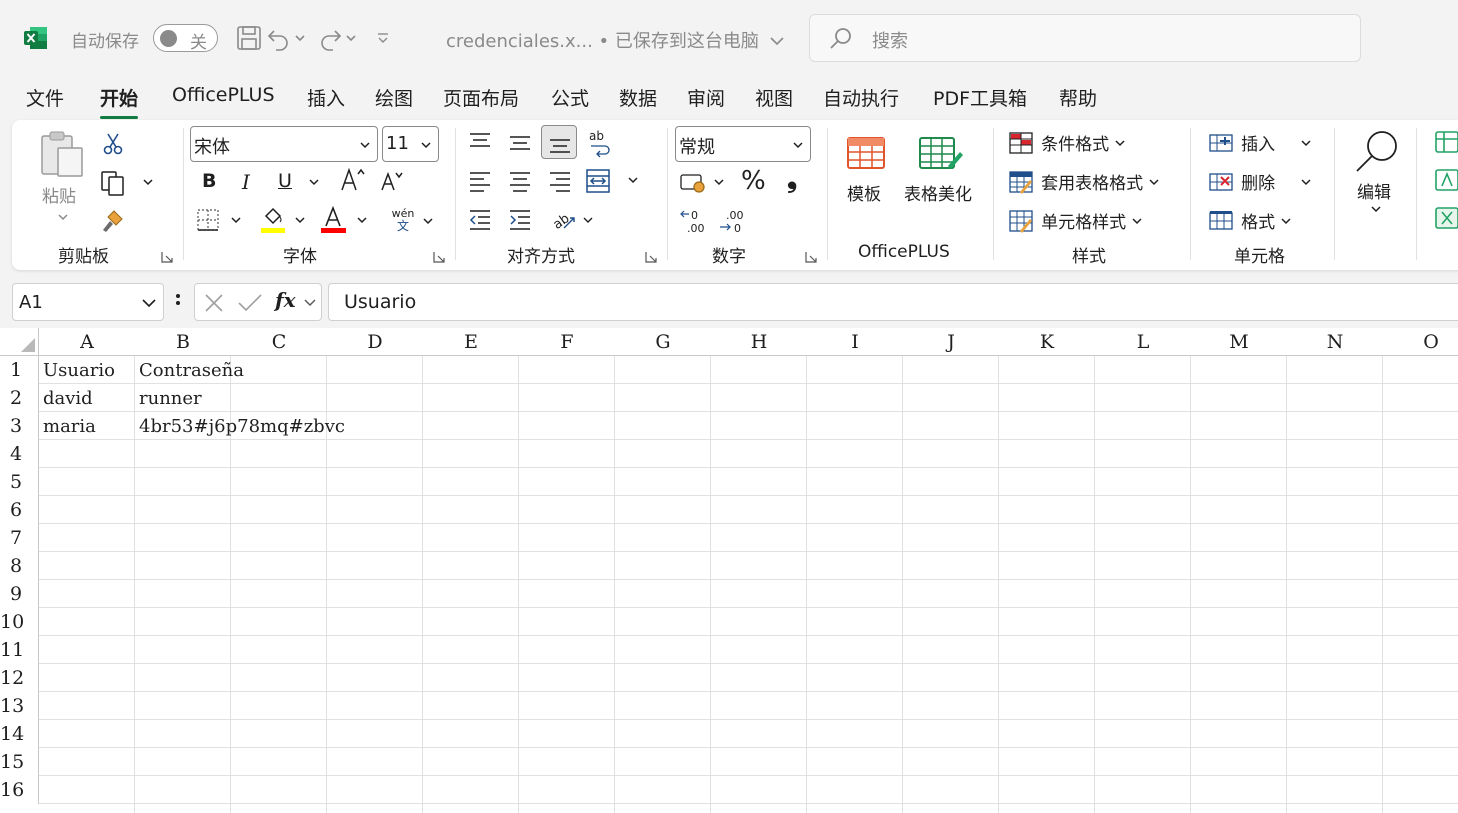 This screenshot has height=813, width=1458. What do you see at coordinates (753, 181) in the screenshot?
I see `percent-style-button: %` at bounding box center [753, 181].